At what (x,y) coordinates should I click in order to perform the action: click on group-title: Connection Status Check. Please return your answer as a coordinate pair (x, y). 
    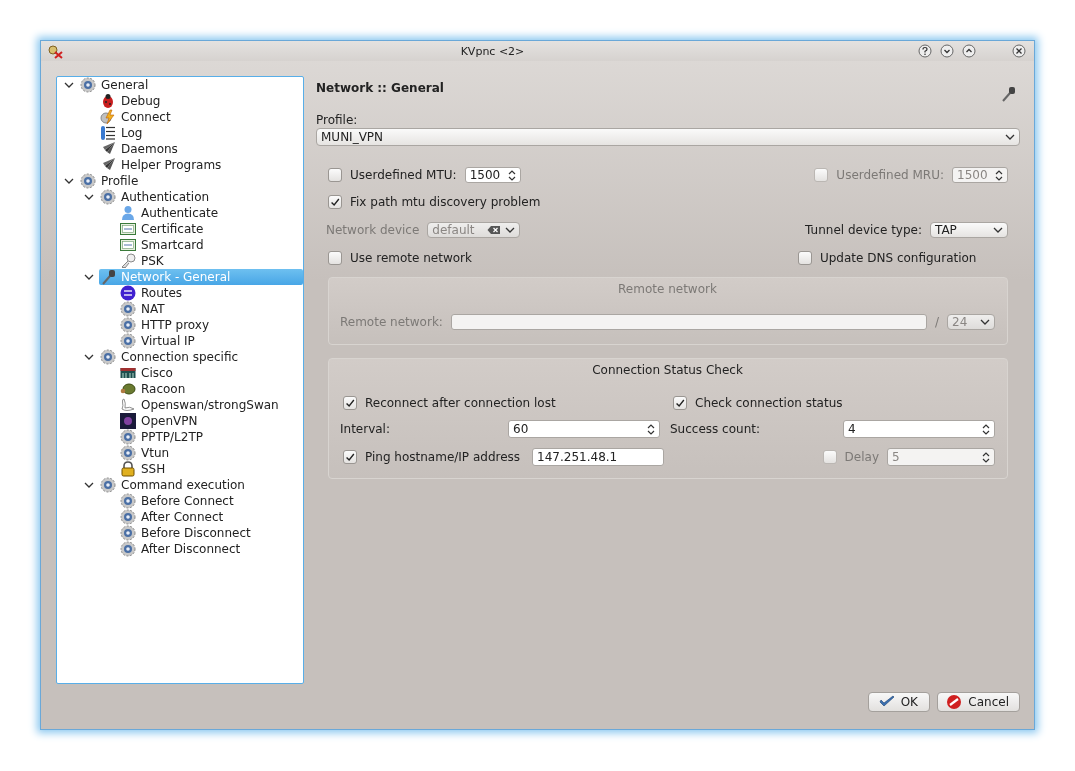
    Looking at the image, I should click on (667, 370).